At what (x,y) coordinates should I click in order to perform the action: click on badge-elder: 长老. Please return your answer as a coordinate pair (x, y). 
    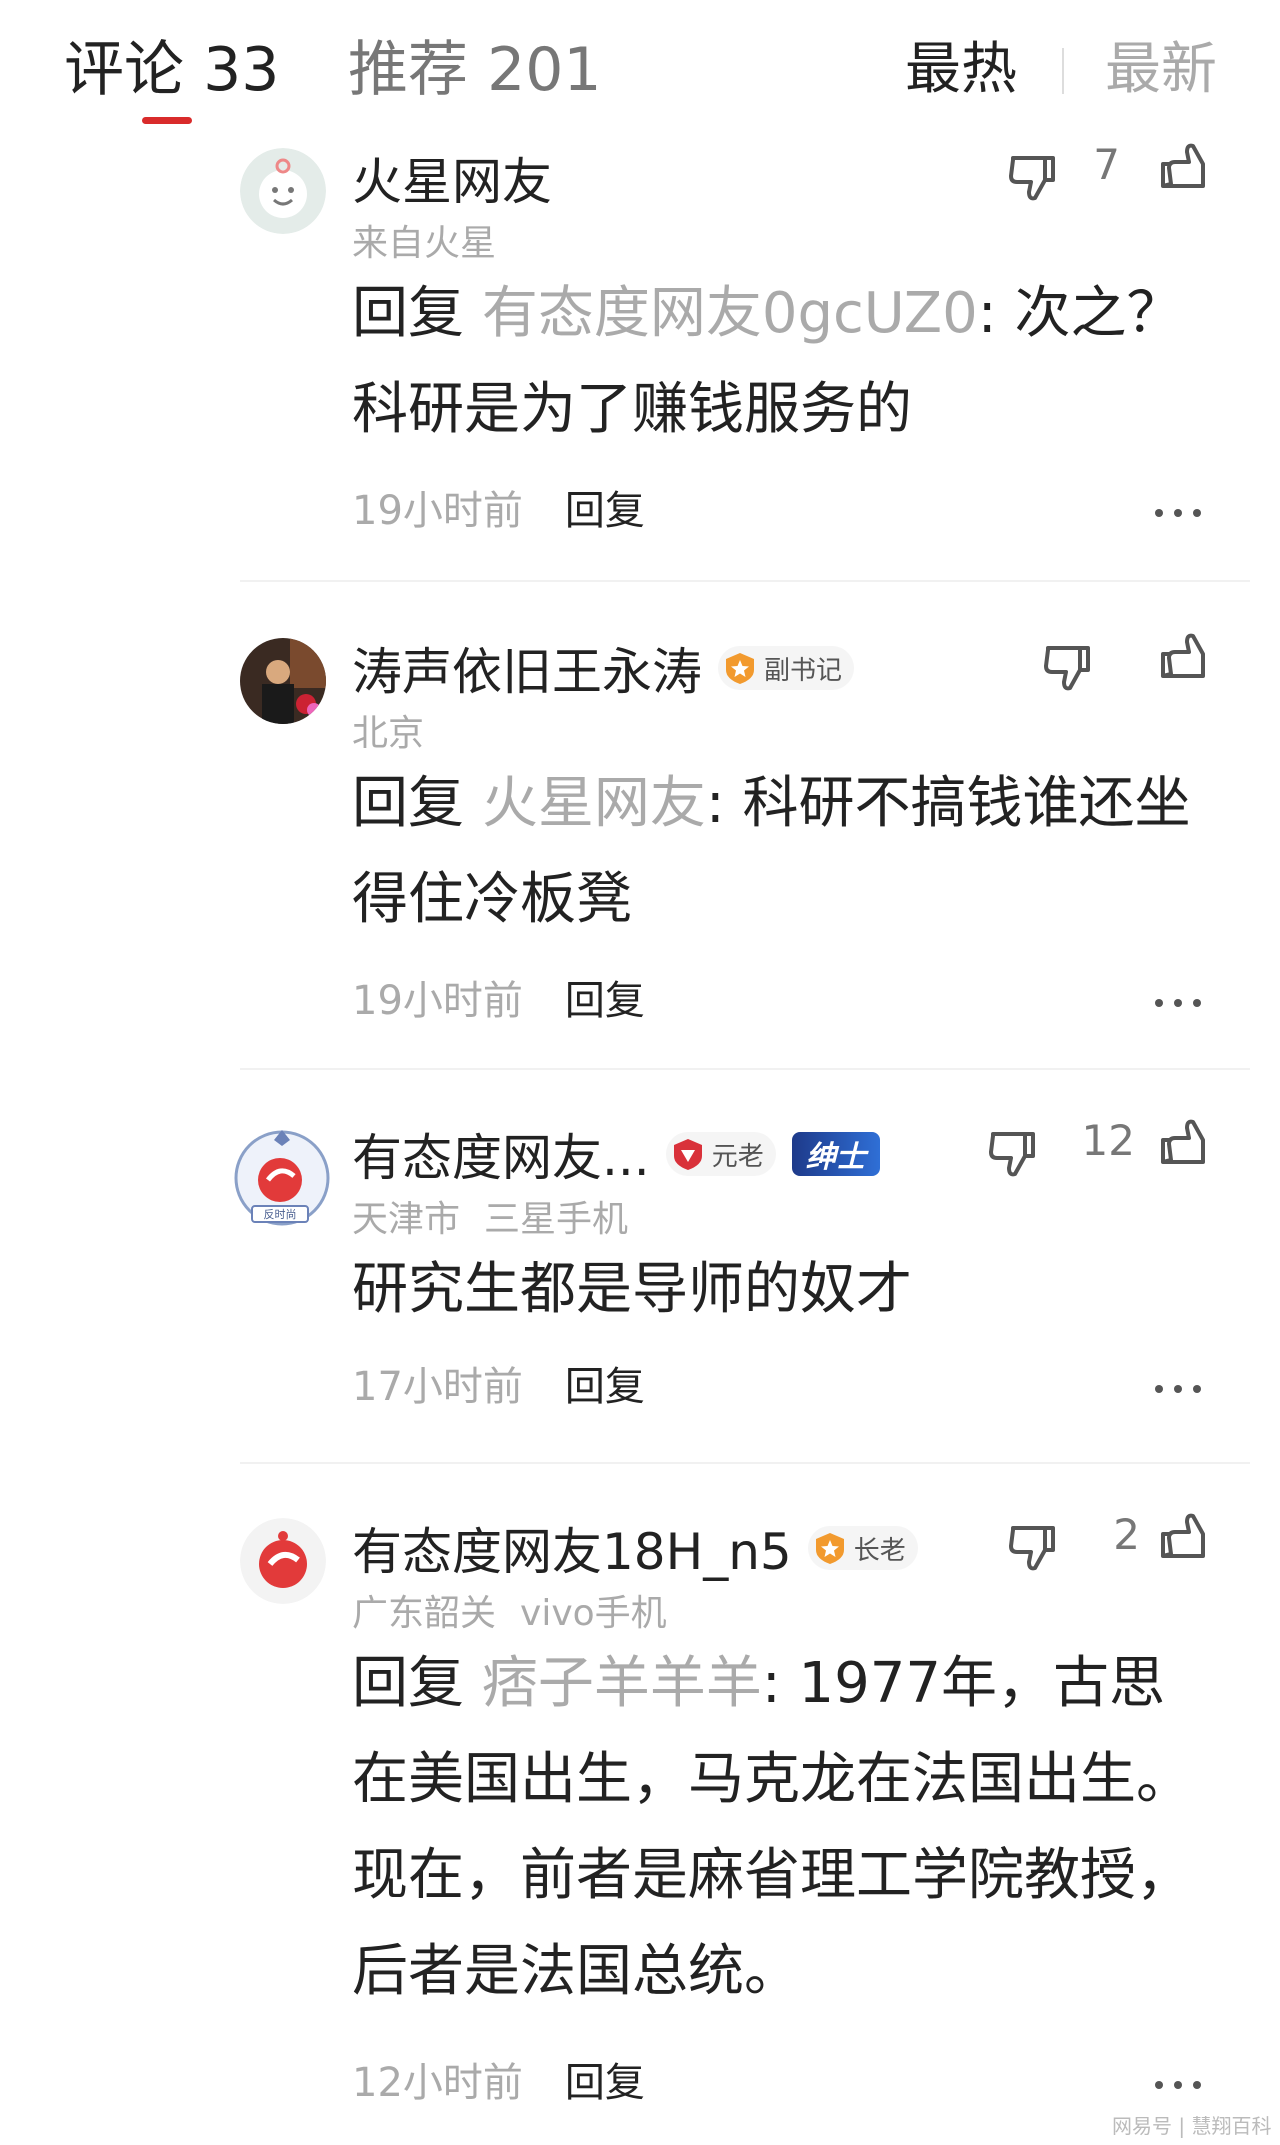
    Looking at the image, I should click on (862, 1548).